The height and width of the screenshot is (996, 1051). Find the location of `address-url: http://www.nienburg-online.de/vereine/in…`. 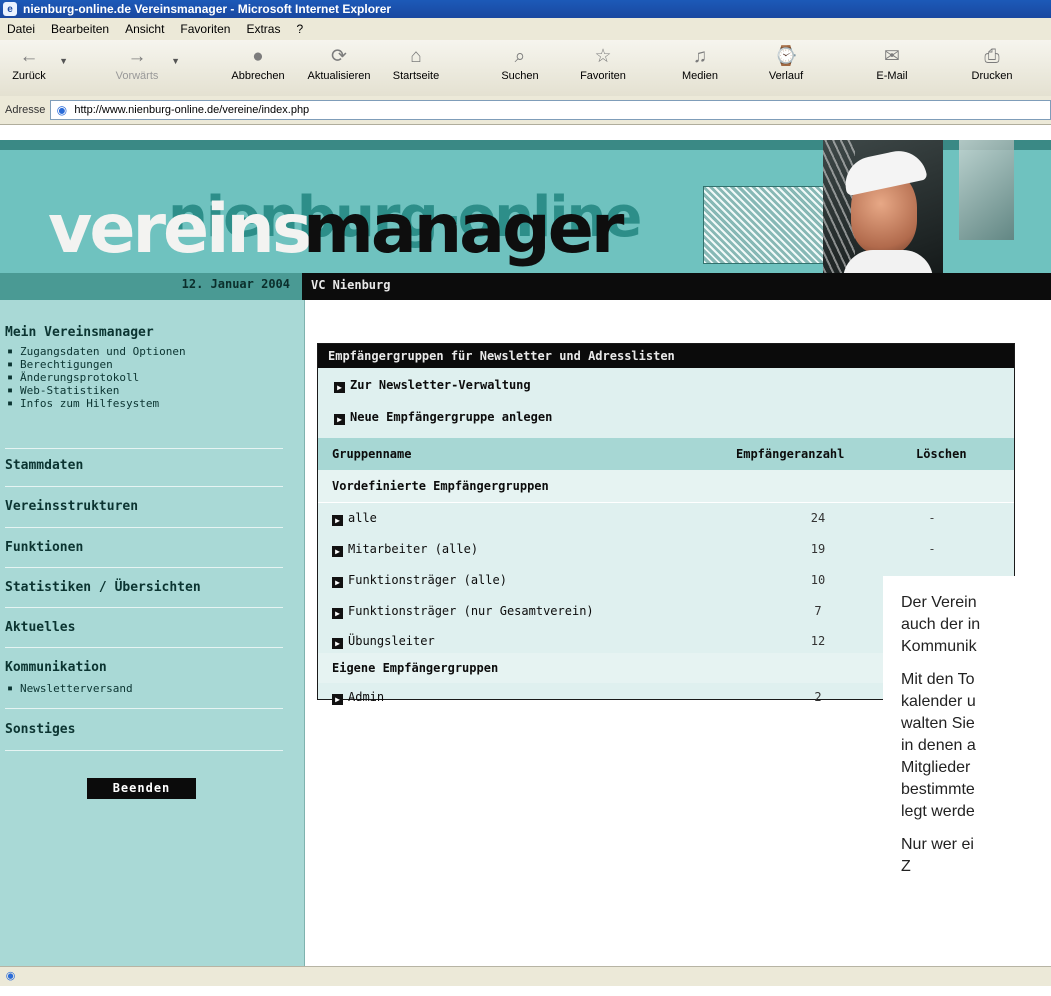

address-url: http://www.nienburg-online.de/vereine/in… is located at coordinates (192, 110).